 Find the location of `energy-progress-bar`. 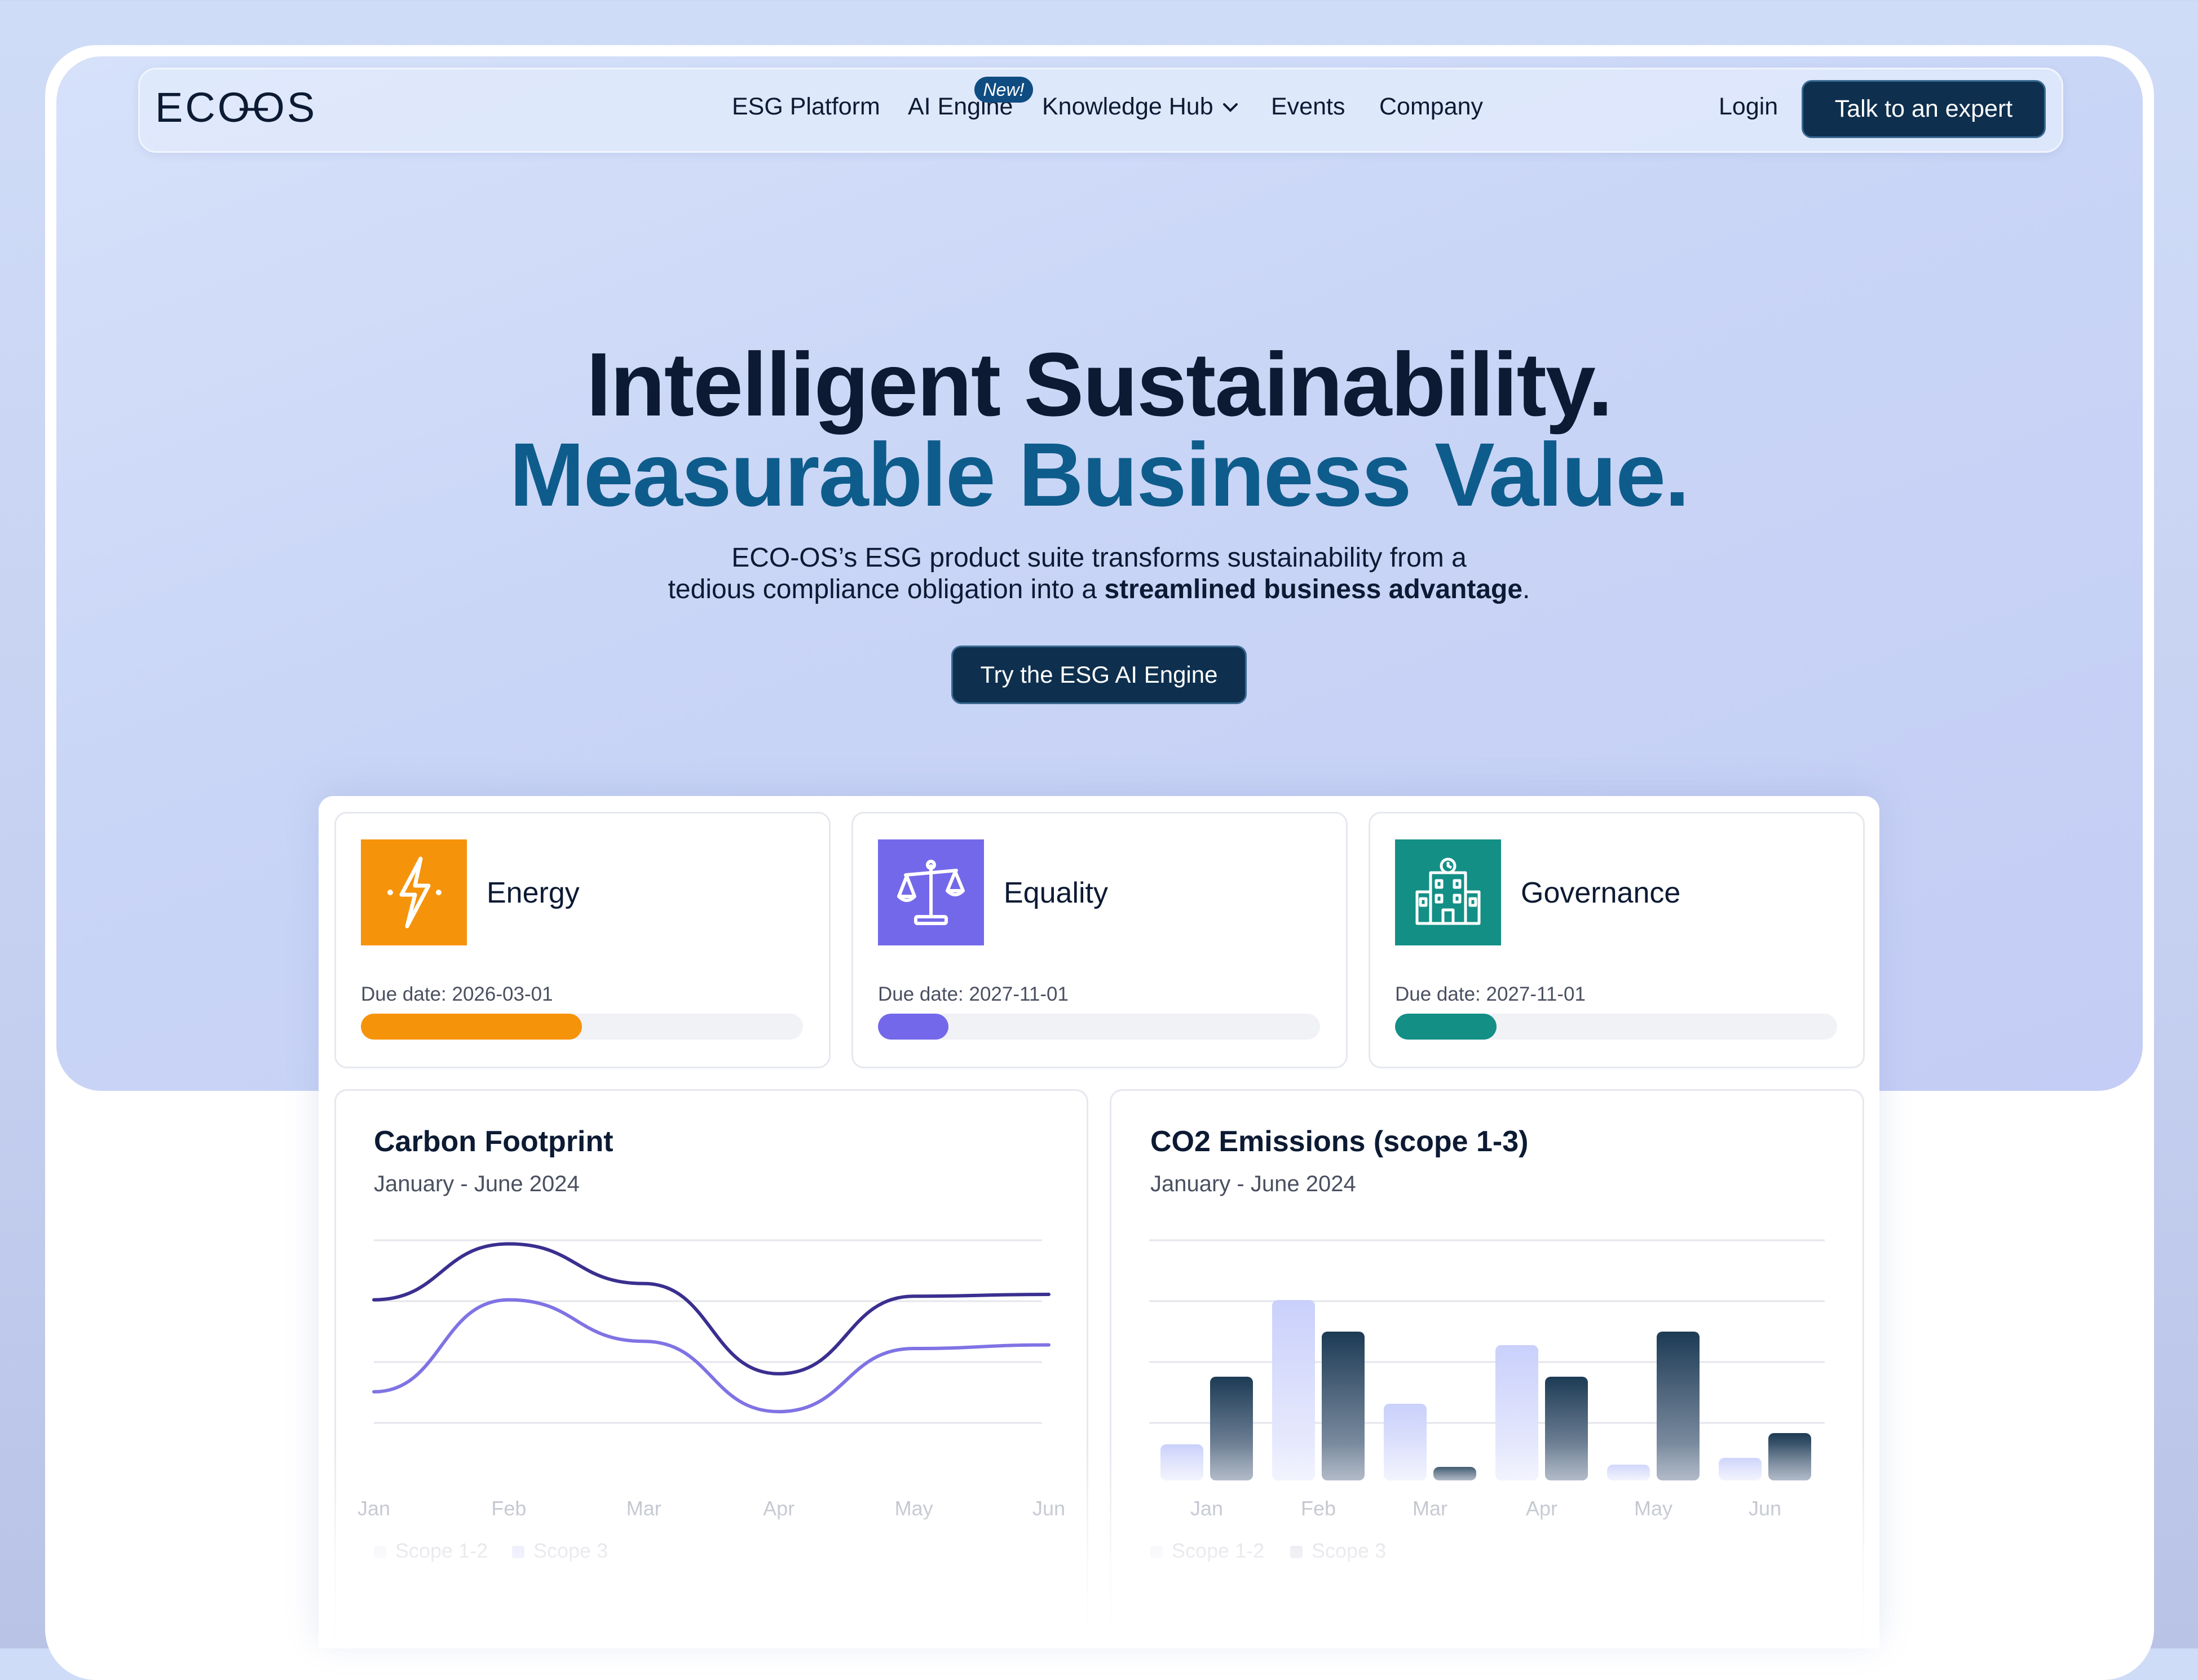

energy-progress-bar is located at coordinates (582, 1027).